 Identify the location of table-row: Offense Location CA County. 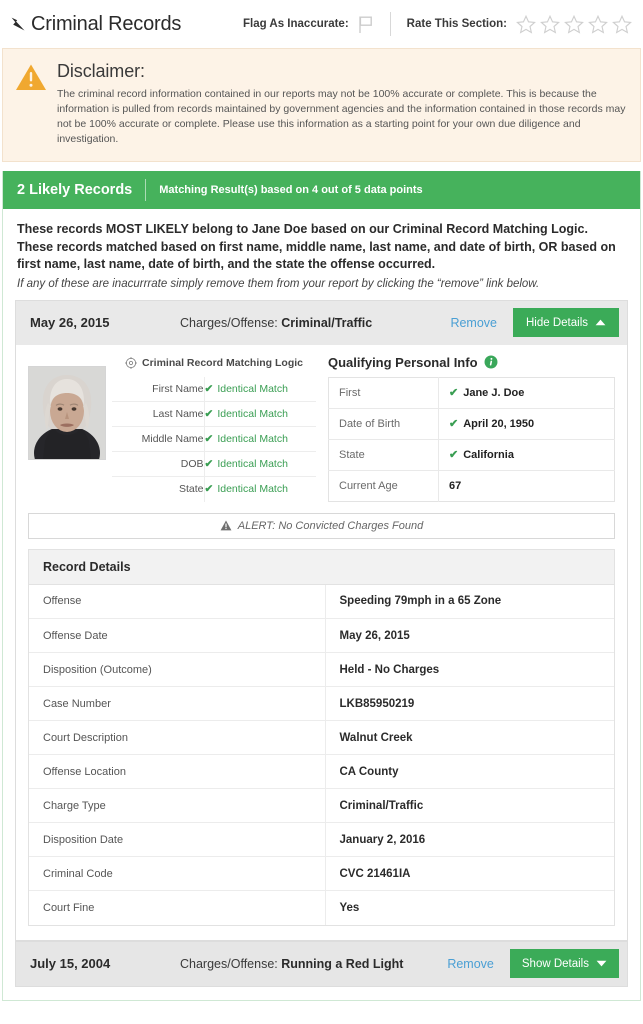
(321, 771).